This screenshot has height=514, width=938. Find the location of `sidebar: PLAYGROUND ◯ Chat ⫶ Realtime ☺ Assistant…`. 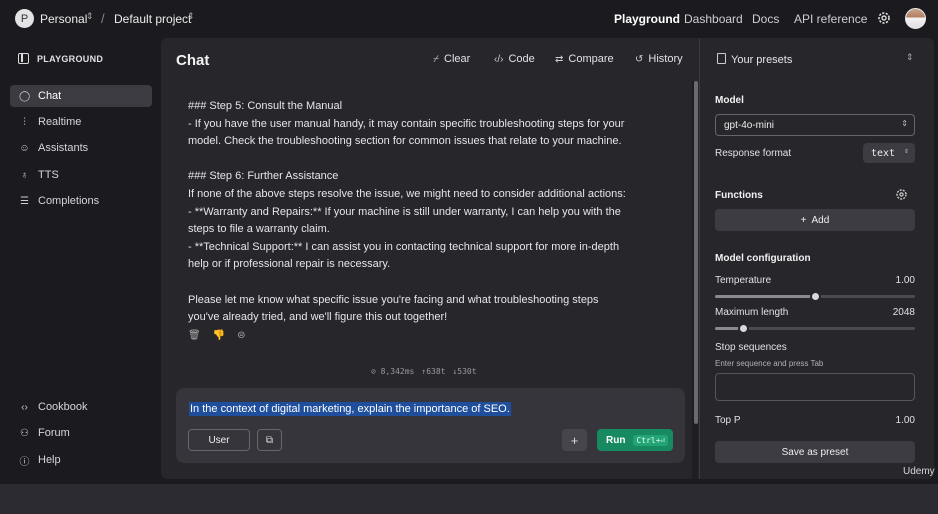

sidebar: PLAYGROUND ◯ Chat ⫶ Realtime ☺ Assistant… is located at coordinates (80, 261).